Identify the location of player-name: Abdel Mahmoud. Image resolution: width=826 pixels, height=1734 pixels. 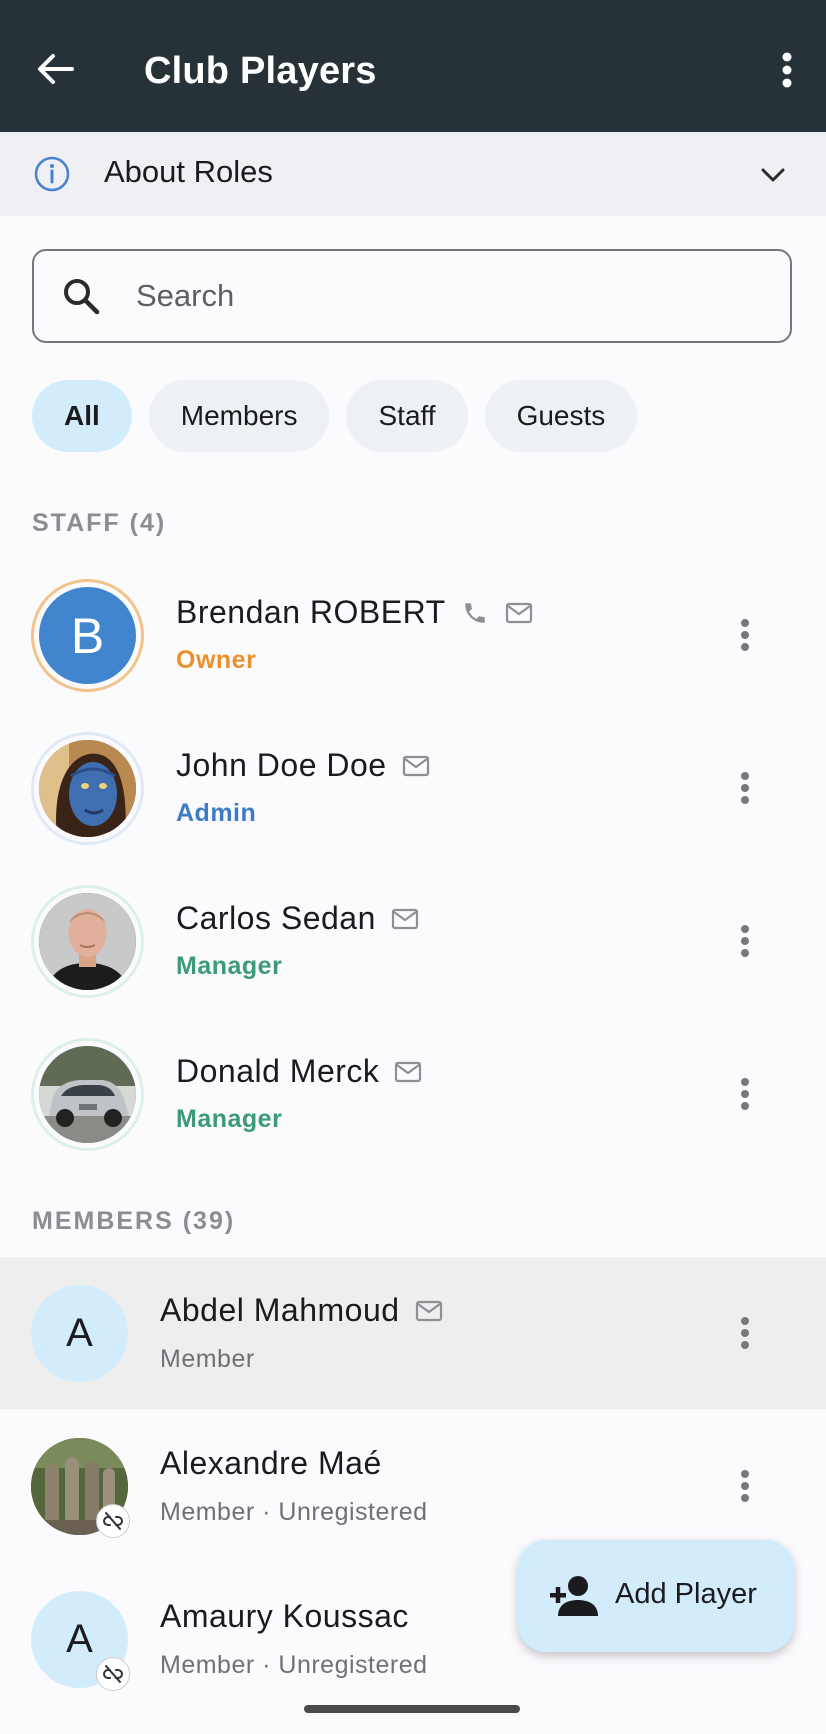
(280, 1310).